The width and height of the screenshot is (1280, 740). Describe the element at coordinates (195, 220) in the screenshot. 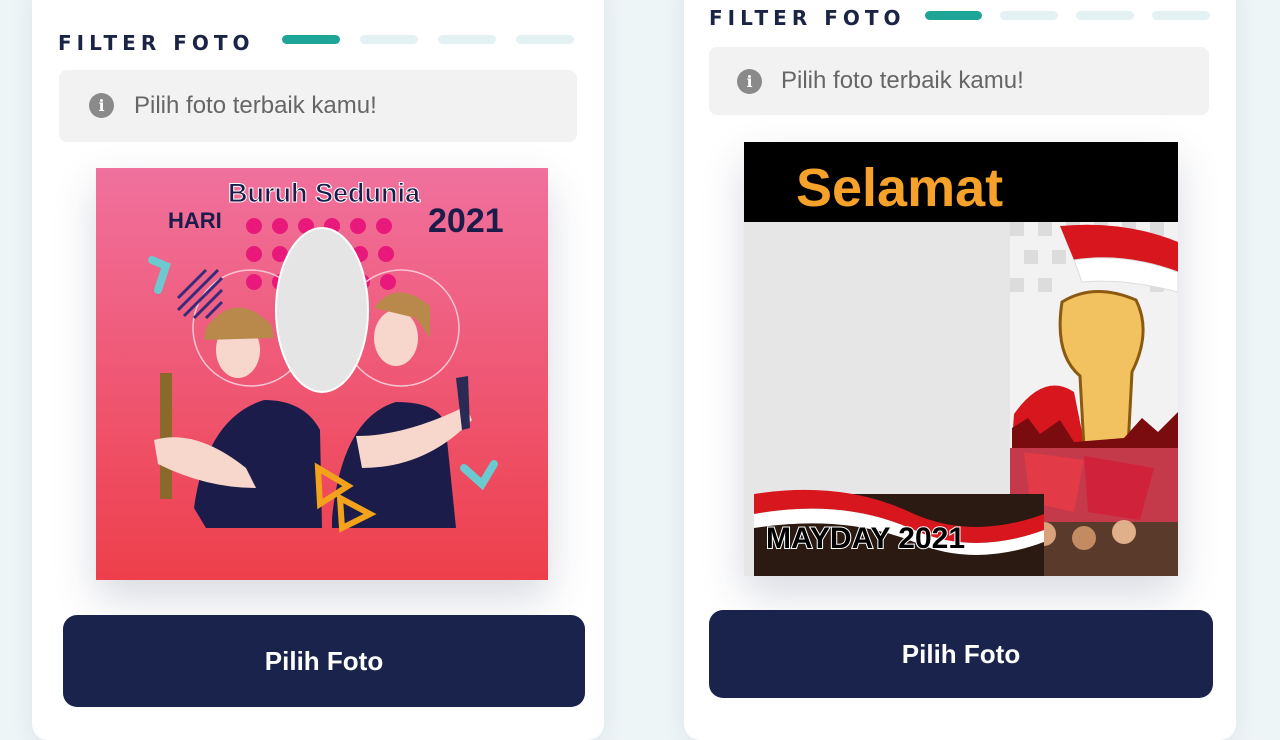

I see `frame-hari-text: HARI` at that location.